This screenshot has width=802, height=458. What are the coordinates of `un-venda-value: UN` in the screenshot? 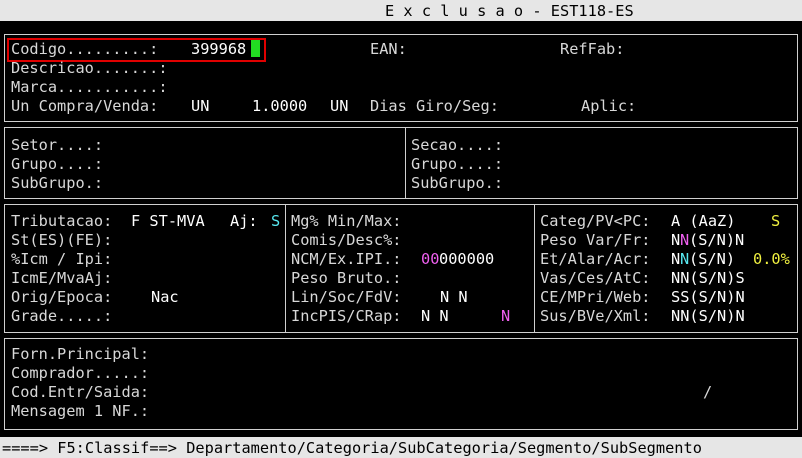 It's located at (339, 106).